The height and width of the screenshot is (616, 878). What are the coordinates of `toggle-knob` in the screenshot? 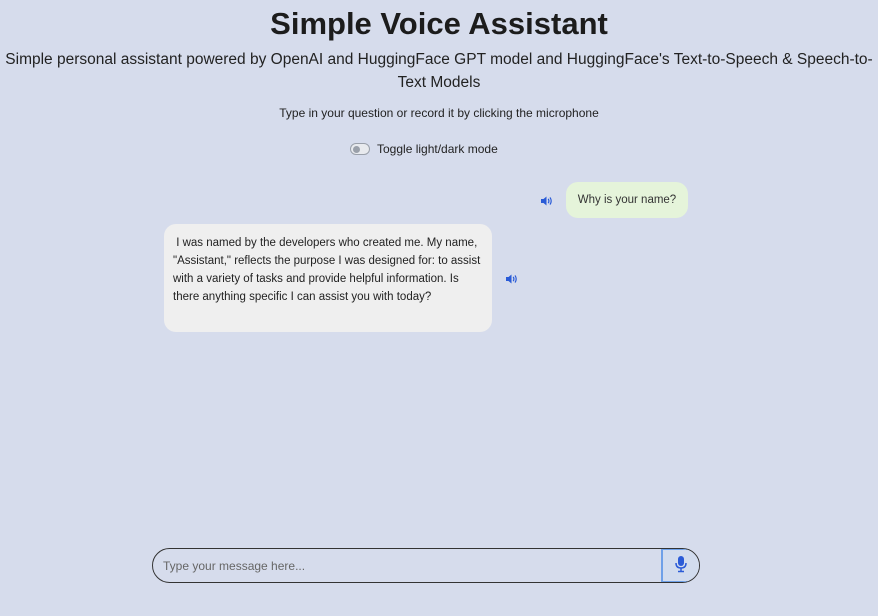 It's located at (356, 149).